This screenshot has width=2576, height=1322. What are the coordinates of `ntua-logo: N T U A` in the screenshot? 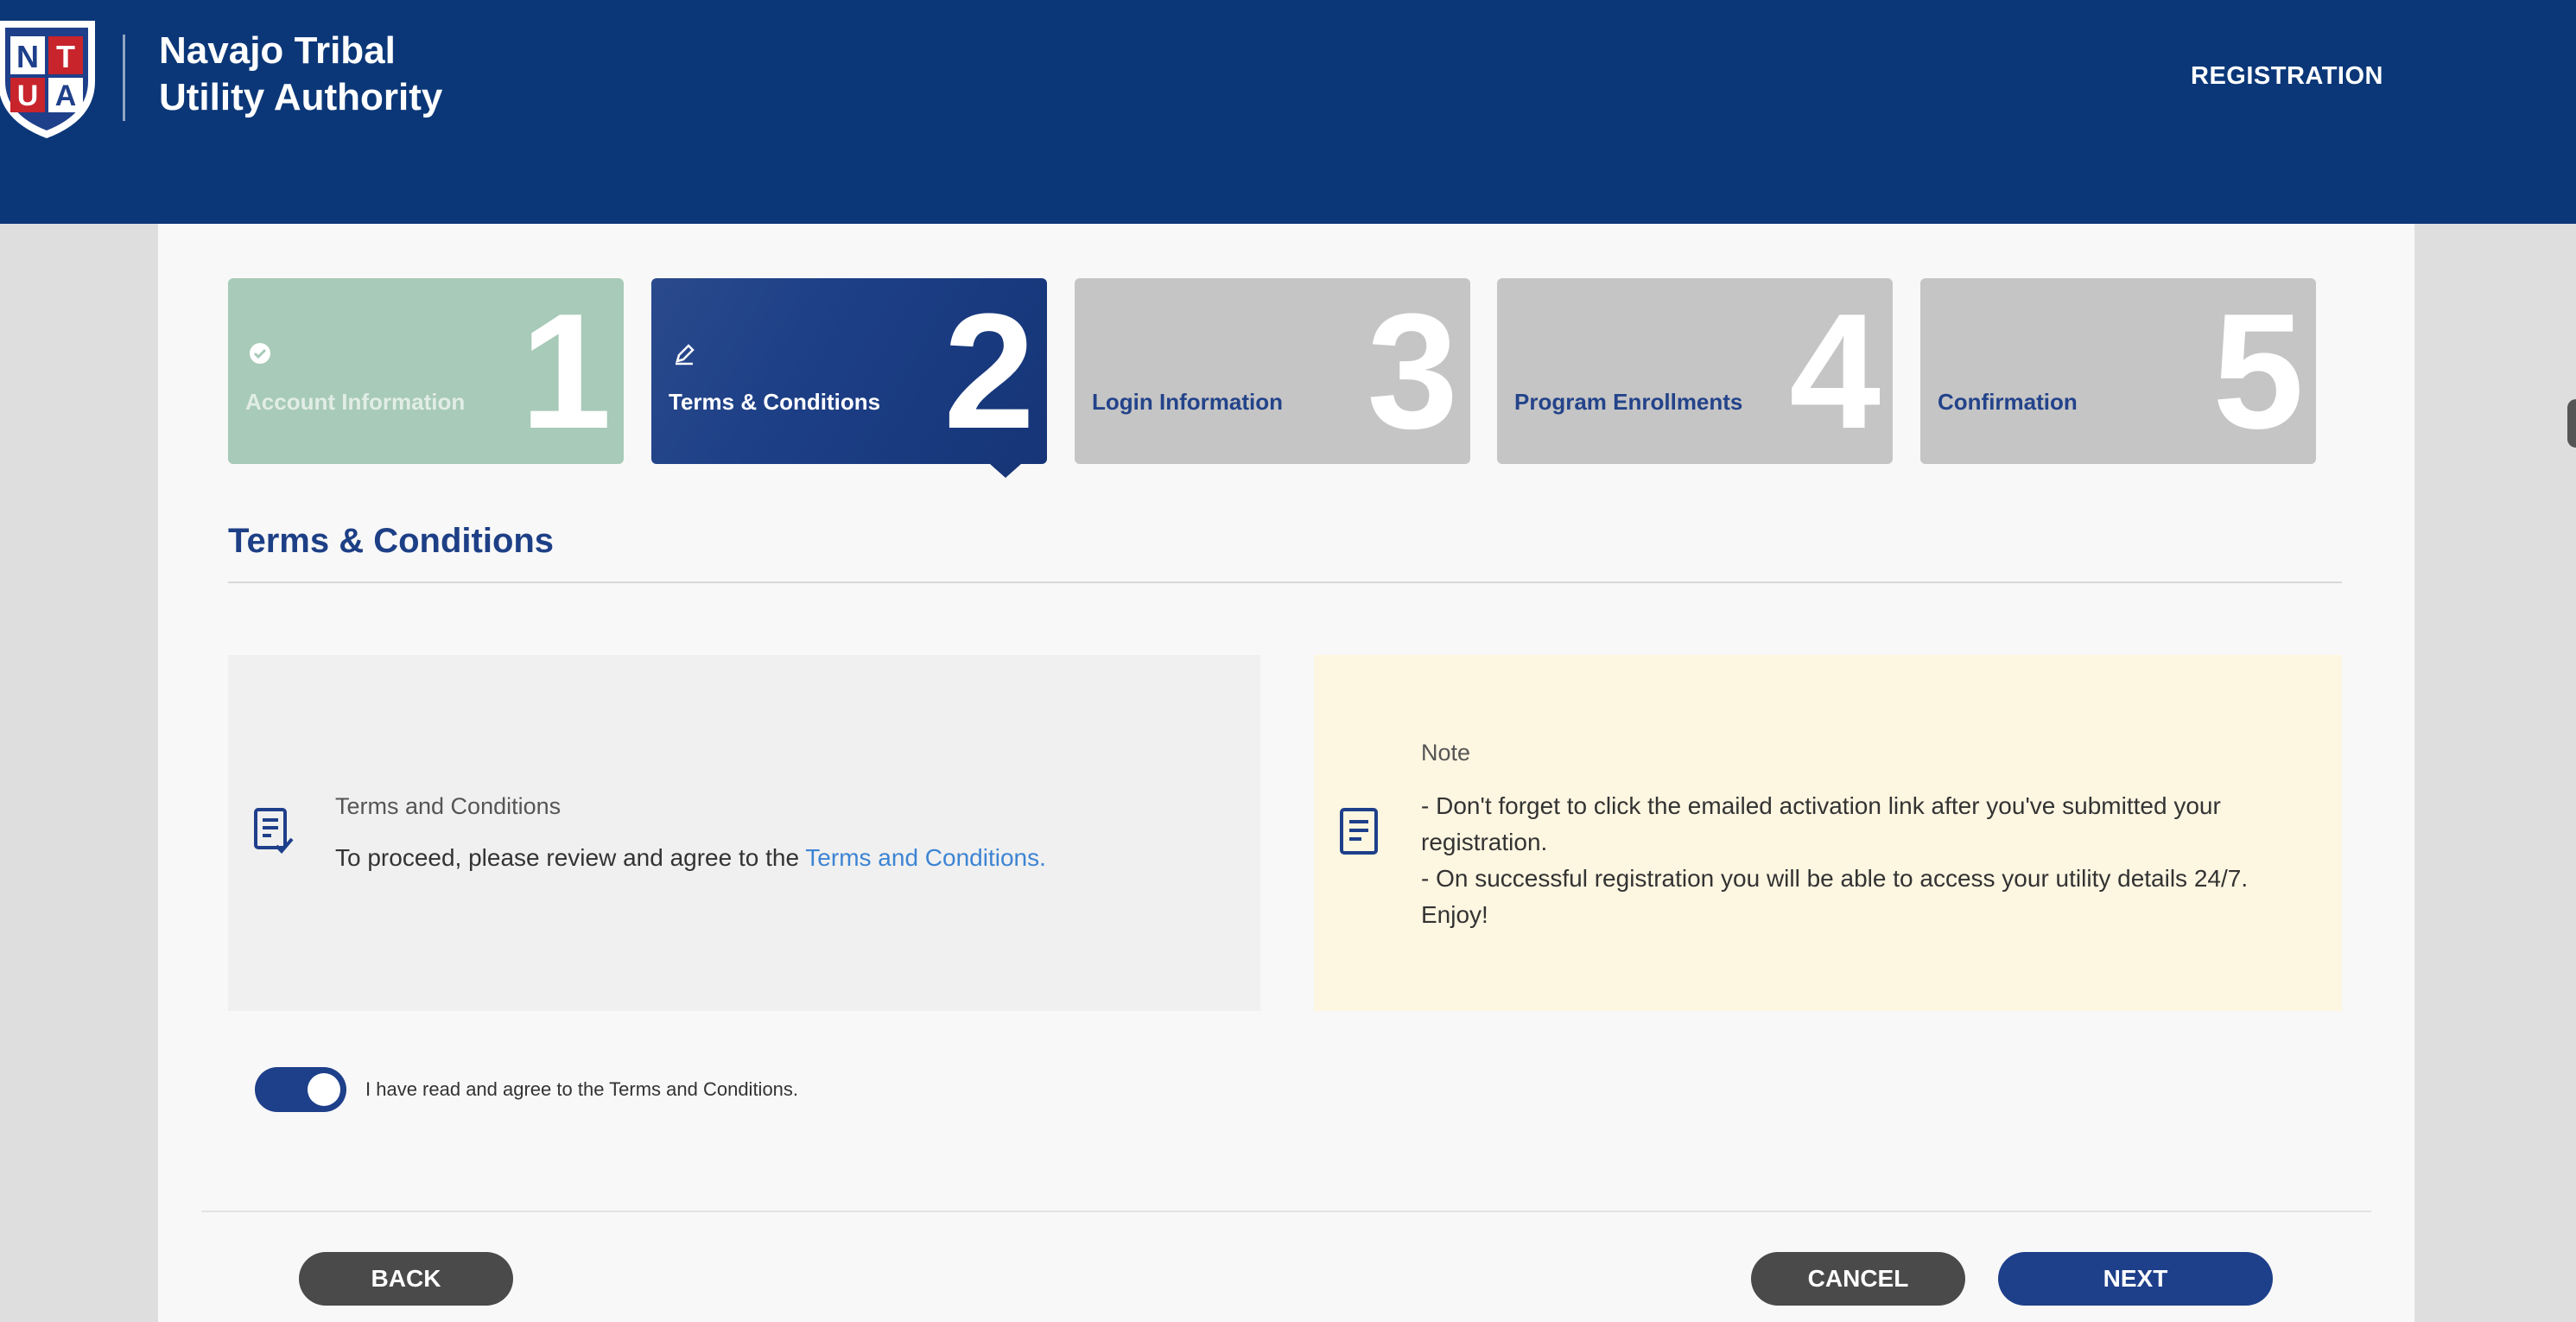 It's located at (51, 77).